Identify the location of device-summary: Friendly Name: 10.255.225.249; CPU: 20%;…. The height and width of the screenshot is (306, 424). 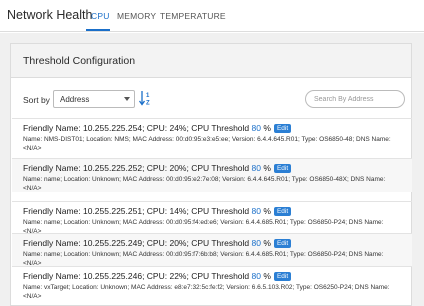
(136, 243).